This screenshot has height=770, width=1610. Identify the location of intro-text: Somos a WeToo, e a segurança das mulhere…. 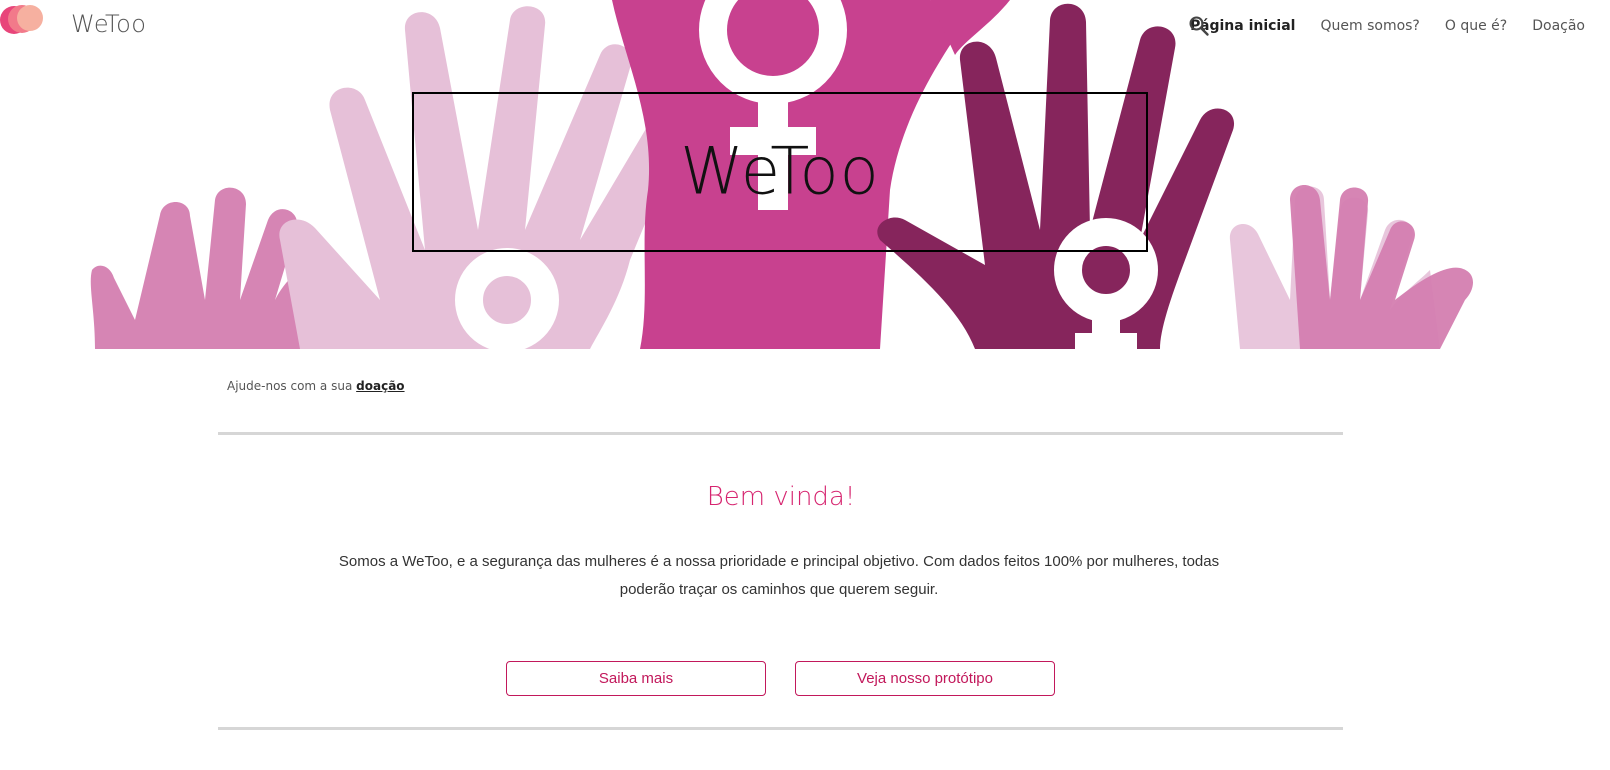
(779, 575).